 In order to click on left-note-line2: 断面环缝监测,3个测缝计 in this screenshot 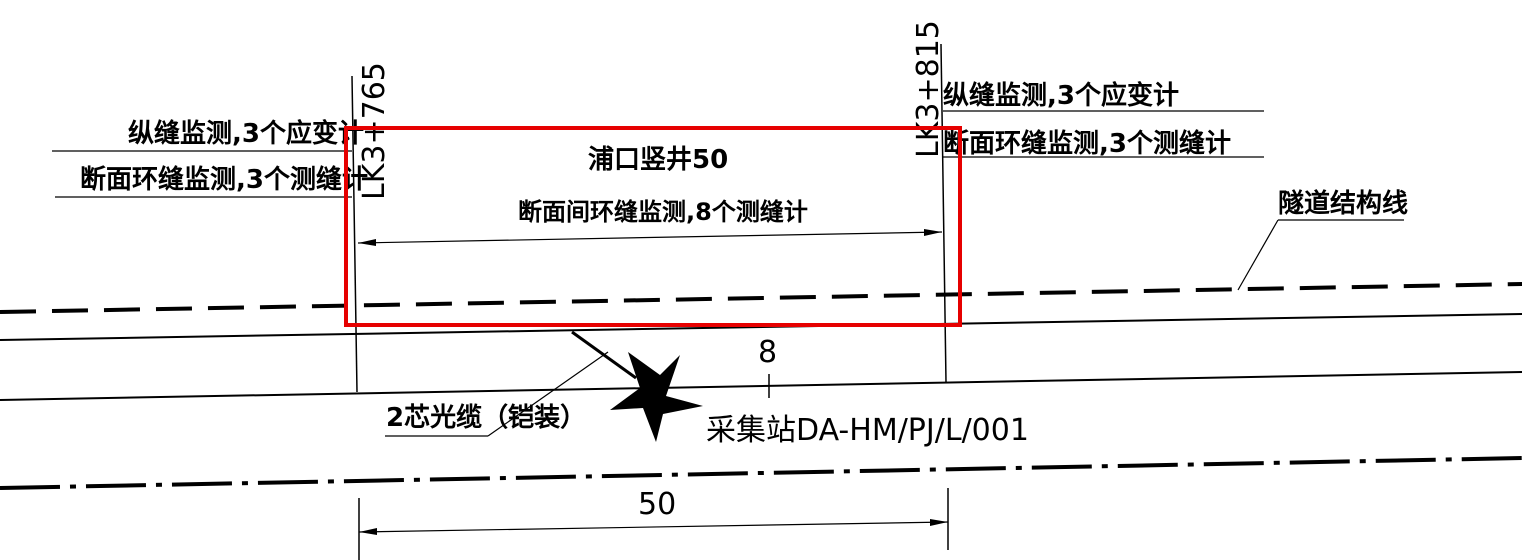, I will do `click(224, 179)`.